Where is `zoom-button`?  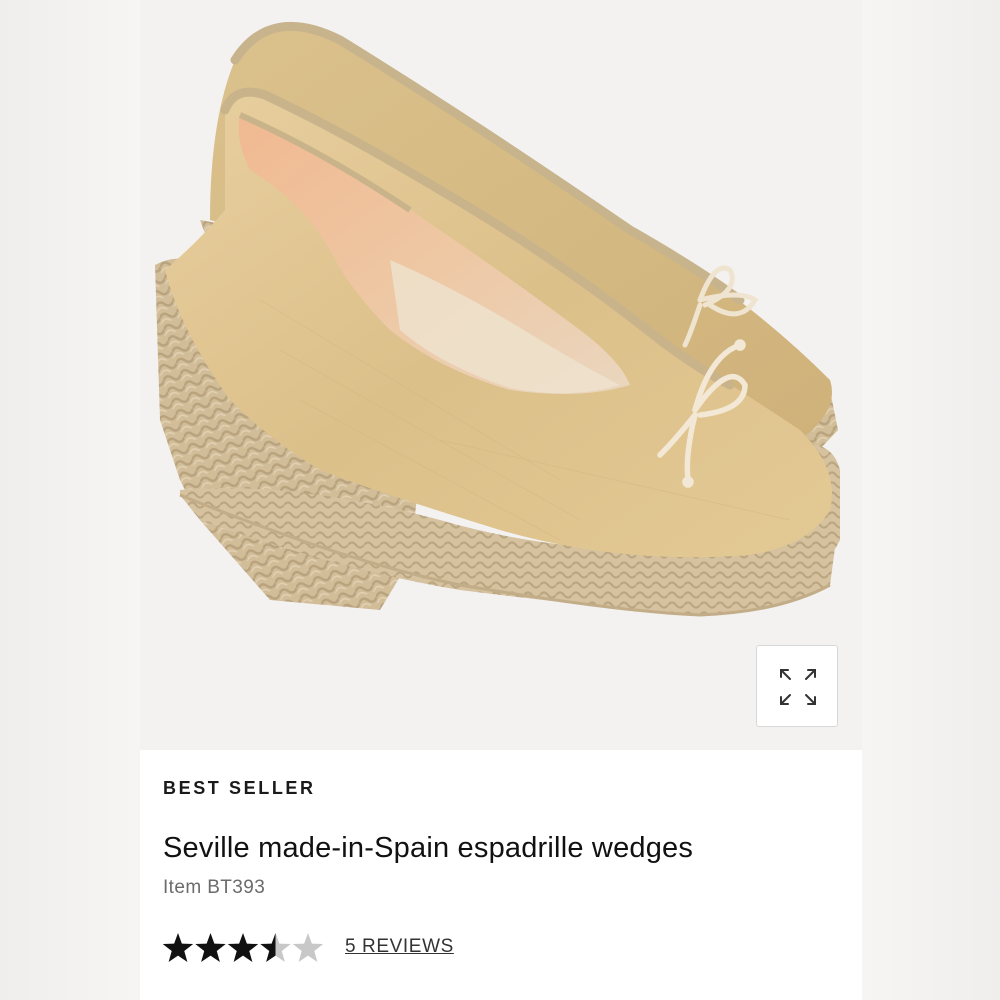 zoom-button is located at coordinates (797, 686).